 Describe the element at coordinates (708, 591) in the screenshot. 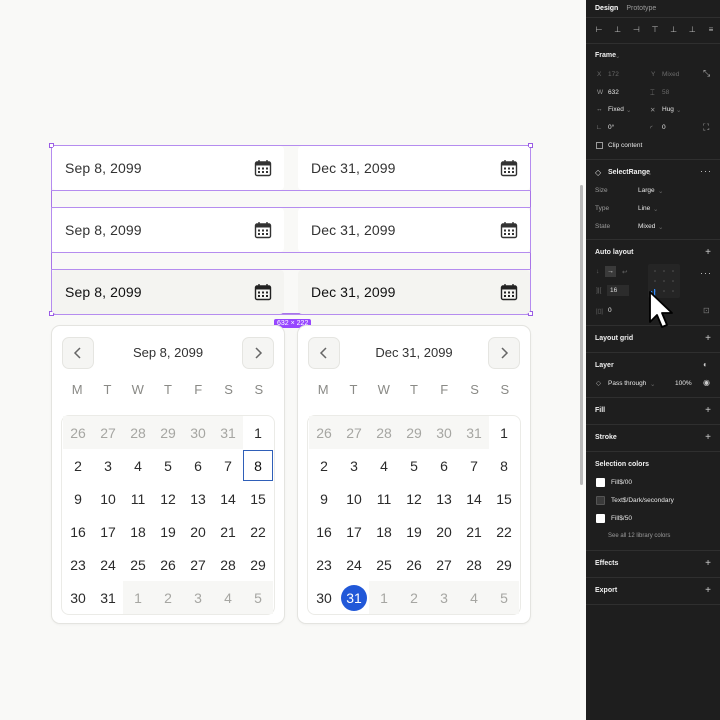

I see `add-export-icon: +` at that location.